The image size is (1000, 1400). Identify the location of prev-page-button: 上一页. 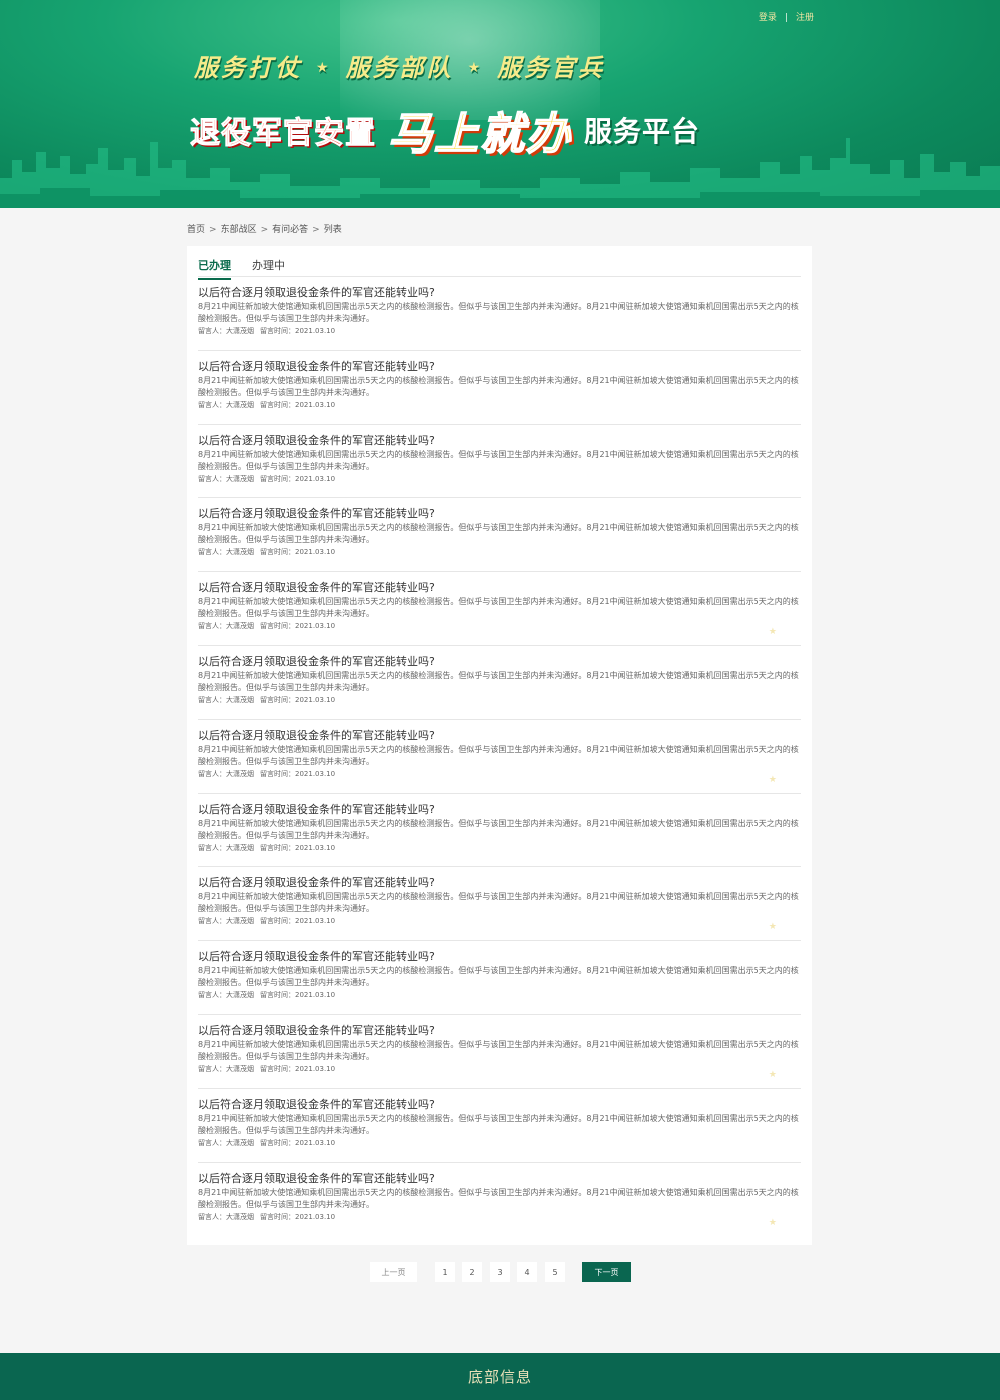
(393, 1272).